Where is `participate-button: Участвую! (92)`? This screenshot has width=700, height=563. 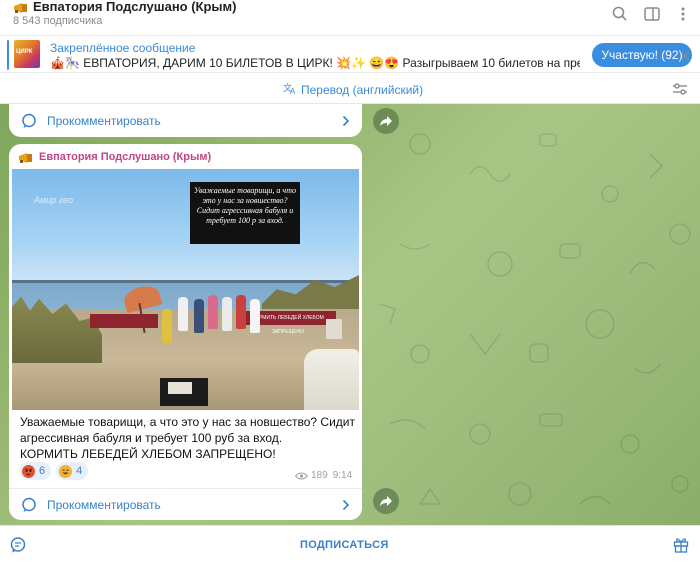 participate-button: Участвую! (92) is located at coordinates (642, 55).